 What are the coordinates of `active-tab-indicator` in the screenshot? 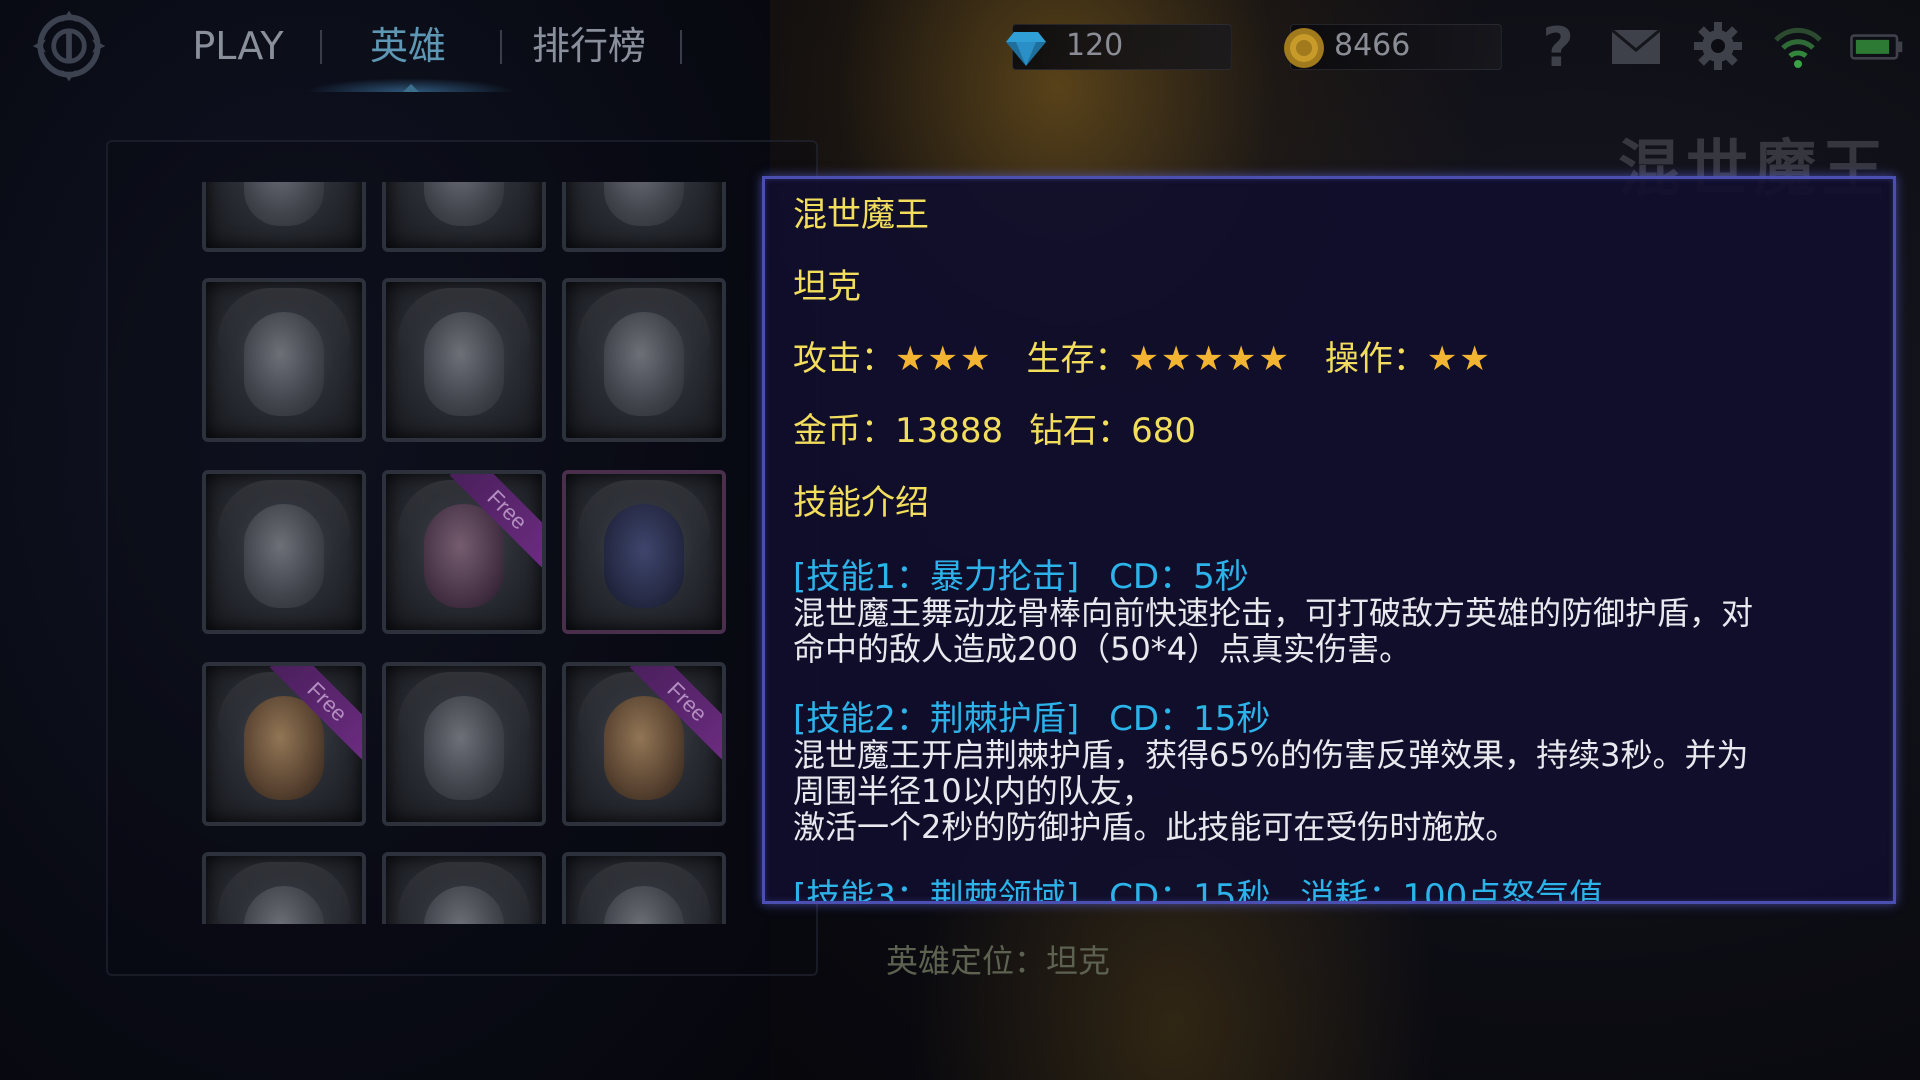 It's located at (411, 85).